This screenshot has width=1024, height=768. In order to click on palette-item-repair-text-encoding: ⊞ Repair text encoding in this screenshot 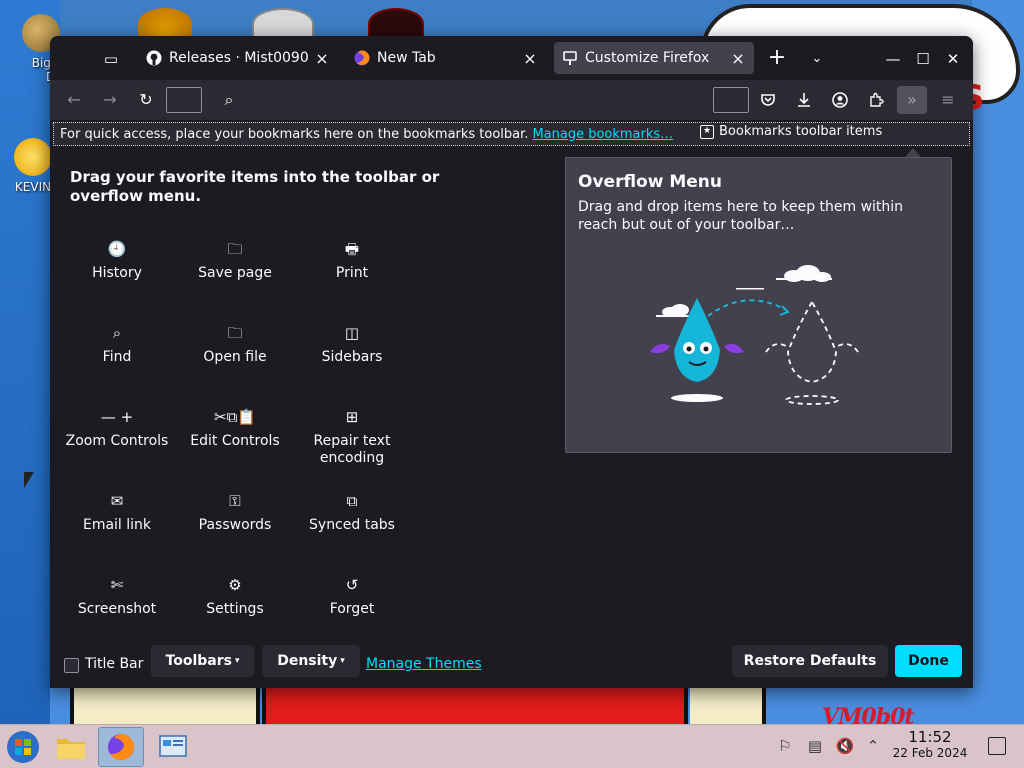, I will do `click(352, 437)`.